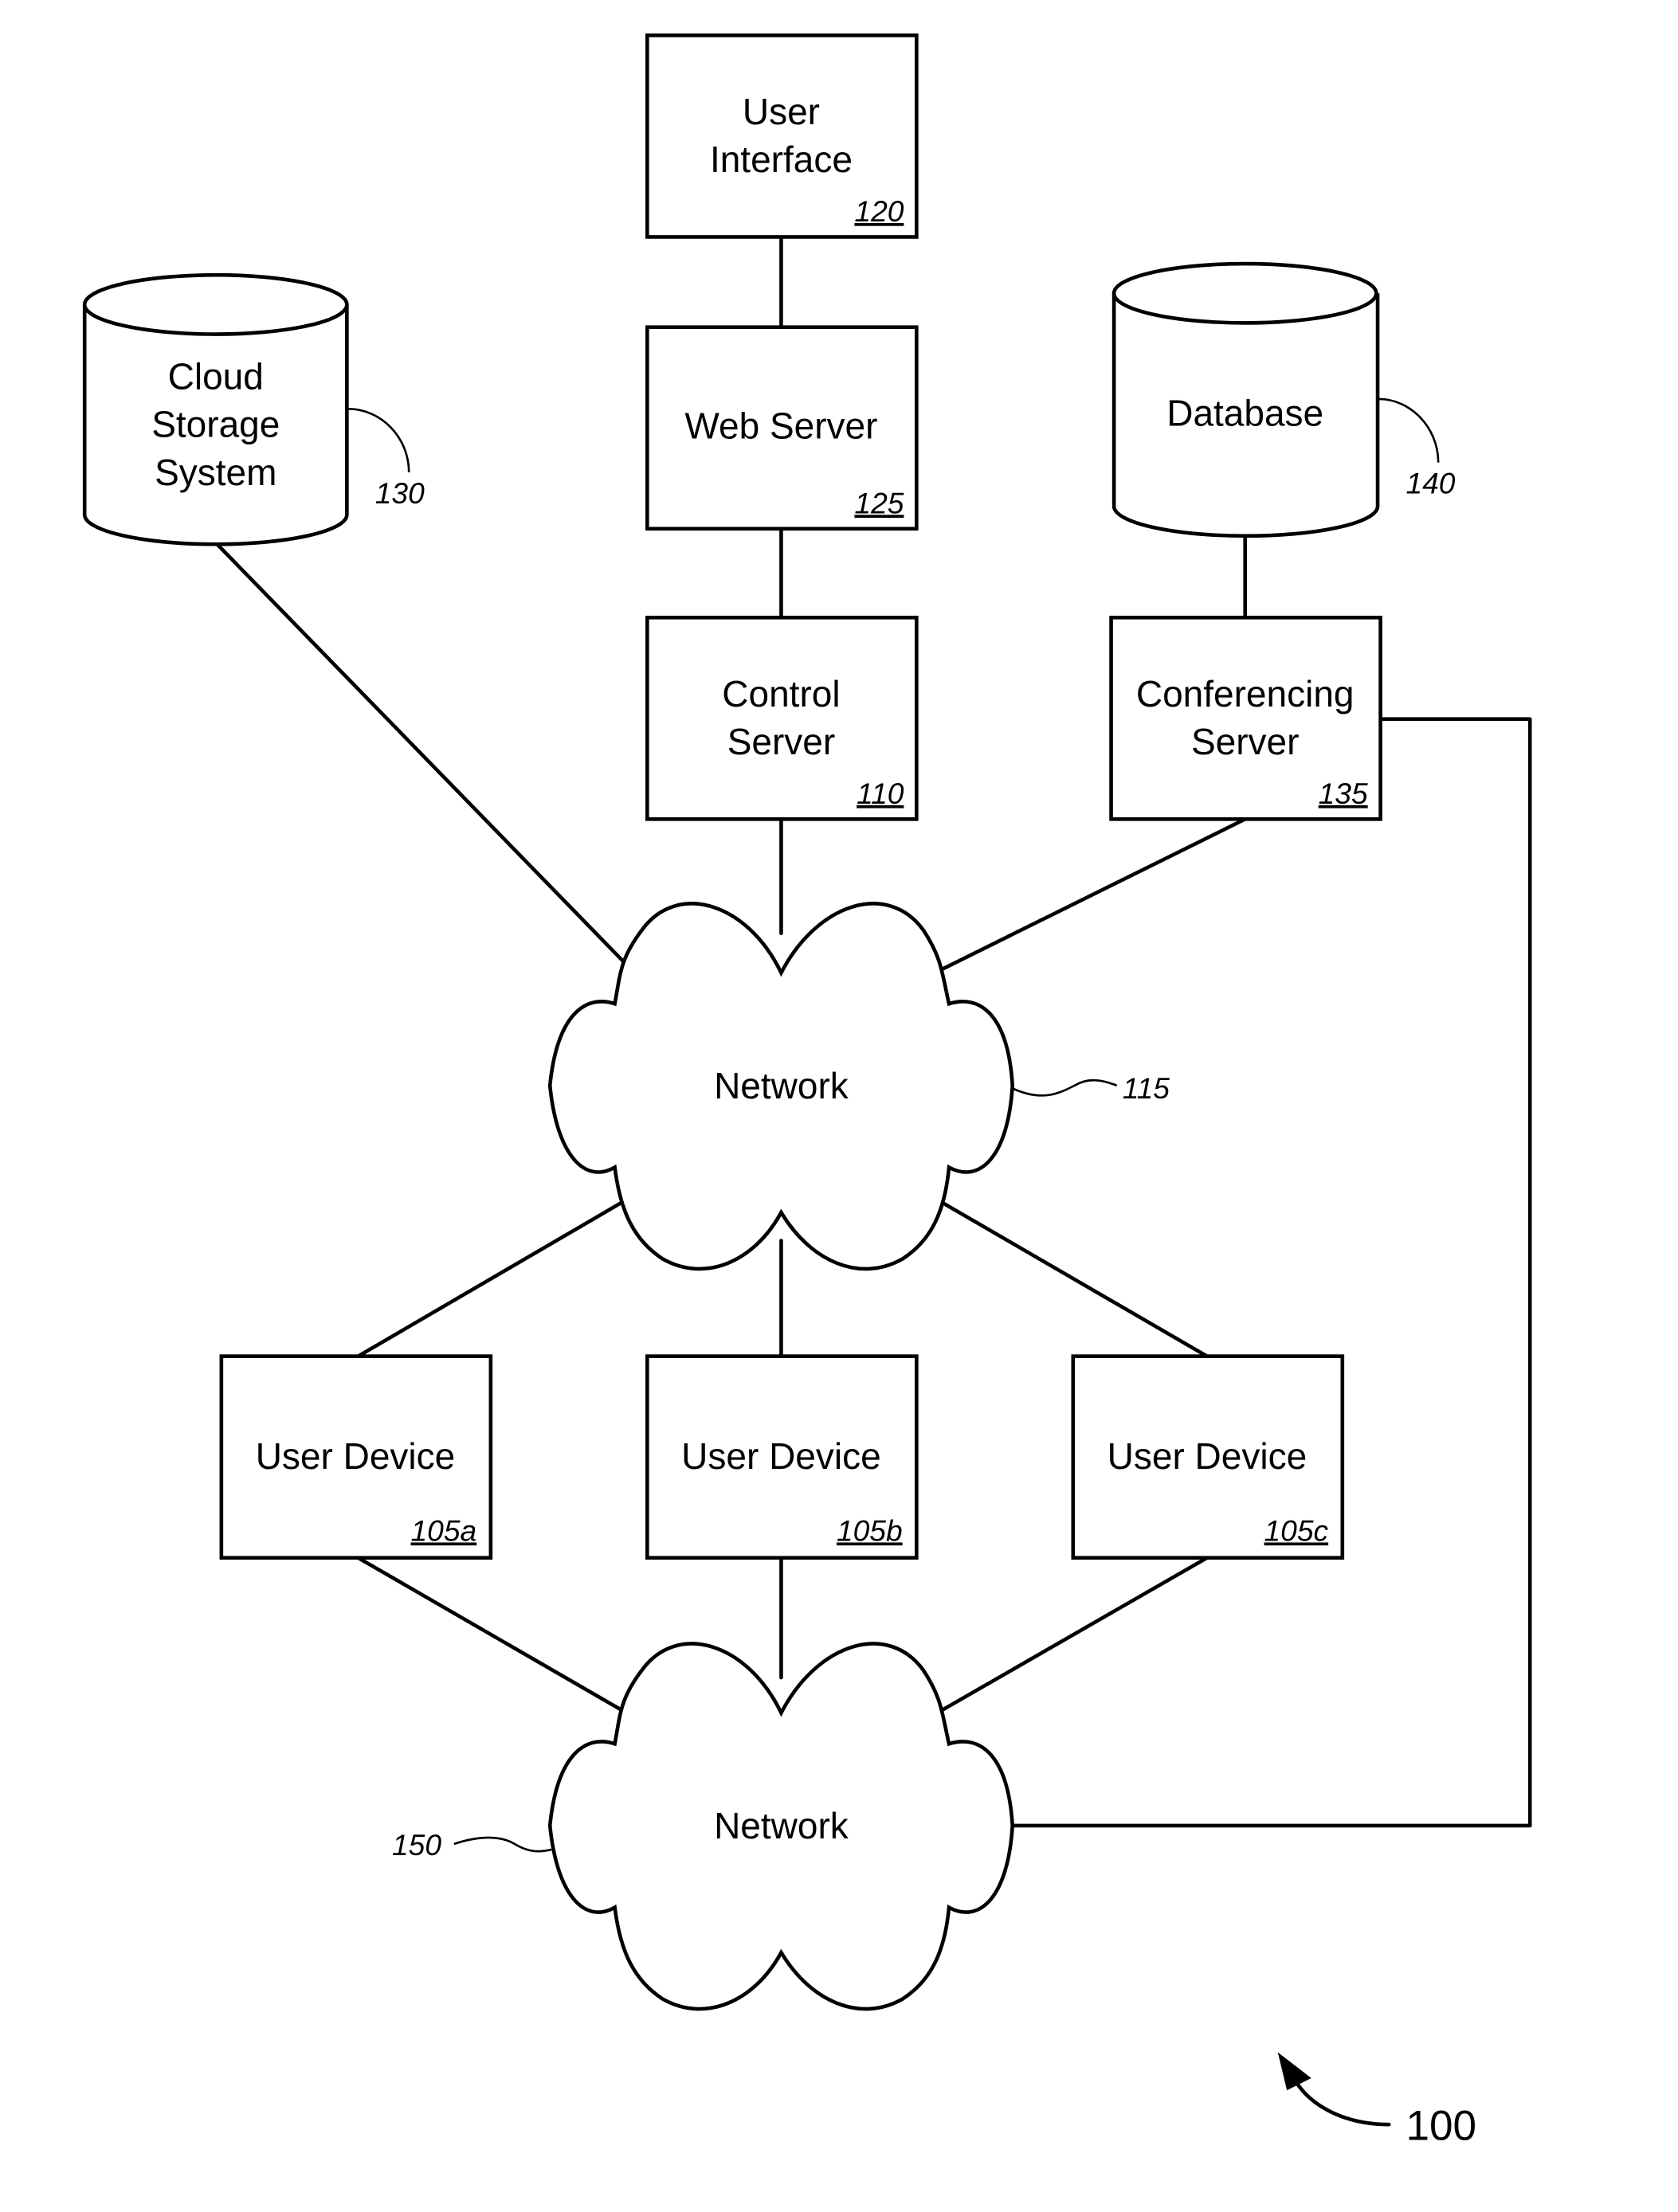 The image size is (1678, 2212). I want to click on node-conferencing-server: Conferencing Server 135, so click(1245, 718).